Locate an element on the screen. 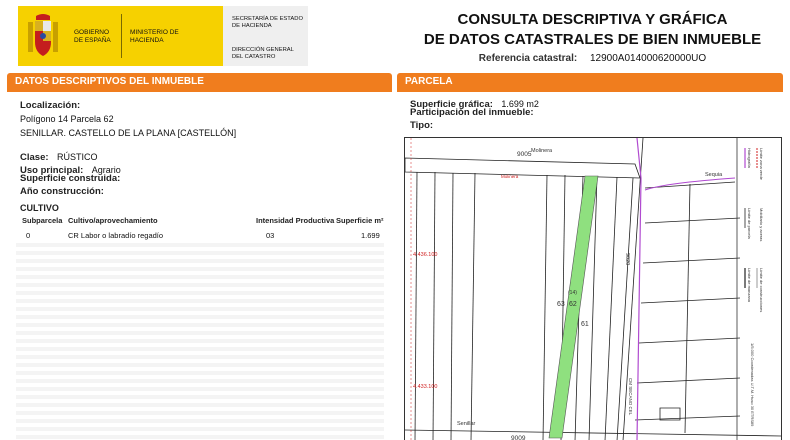 This screenshot has height=440, width=790. gov-name-text: GOBIERNO DE ESPAÑA is located at coordinates (92, 36).